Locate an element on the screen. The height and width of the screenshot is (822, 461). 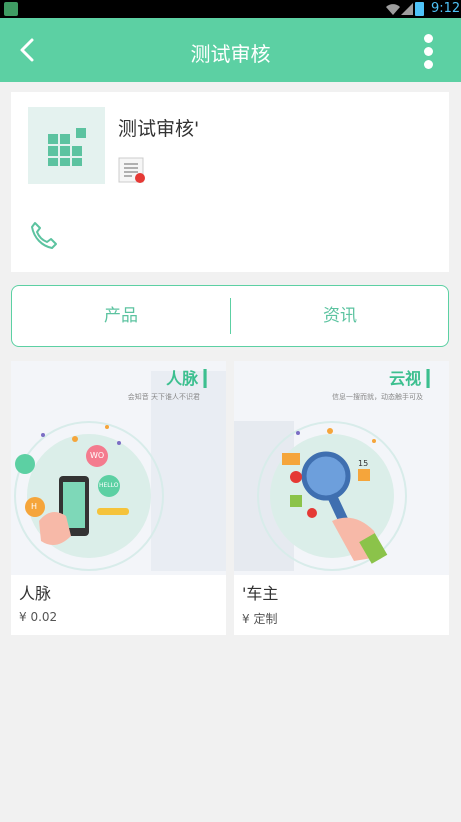
battery-icon is located at coordinates (419, 9).